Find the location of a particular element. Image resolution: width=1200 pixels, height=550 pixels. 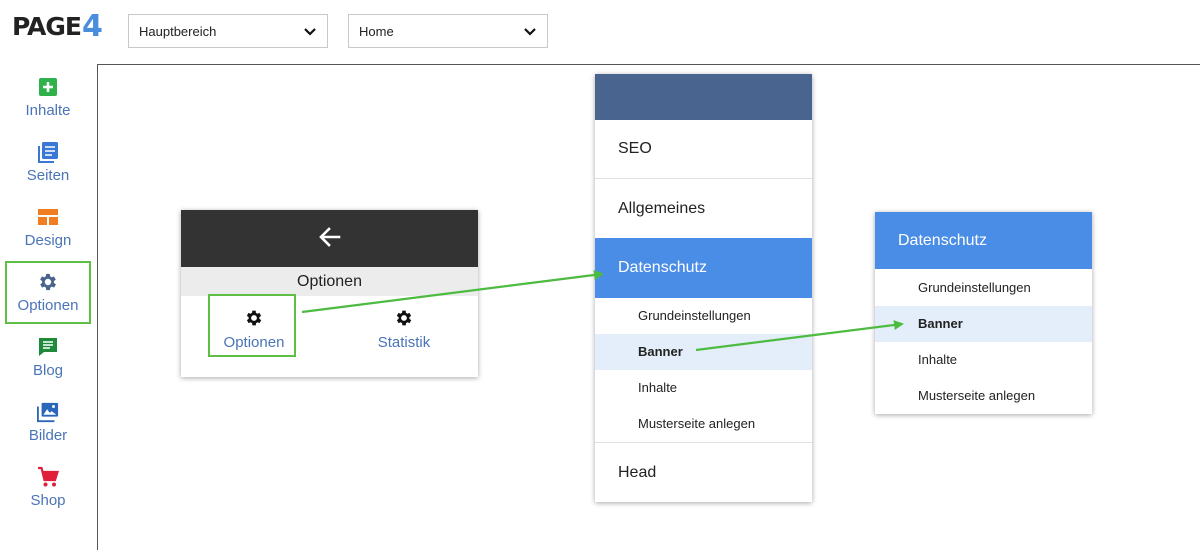

pages-icon is located at coordinates (48, 152).